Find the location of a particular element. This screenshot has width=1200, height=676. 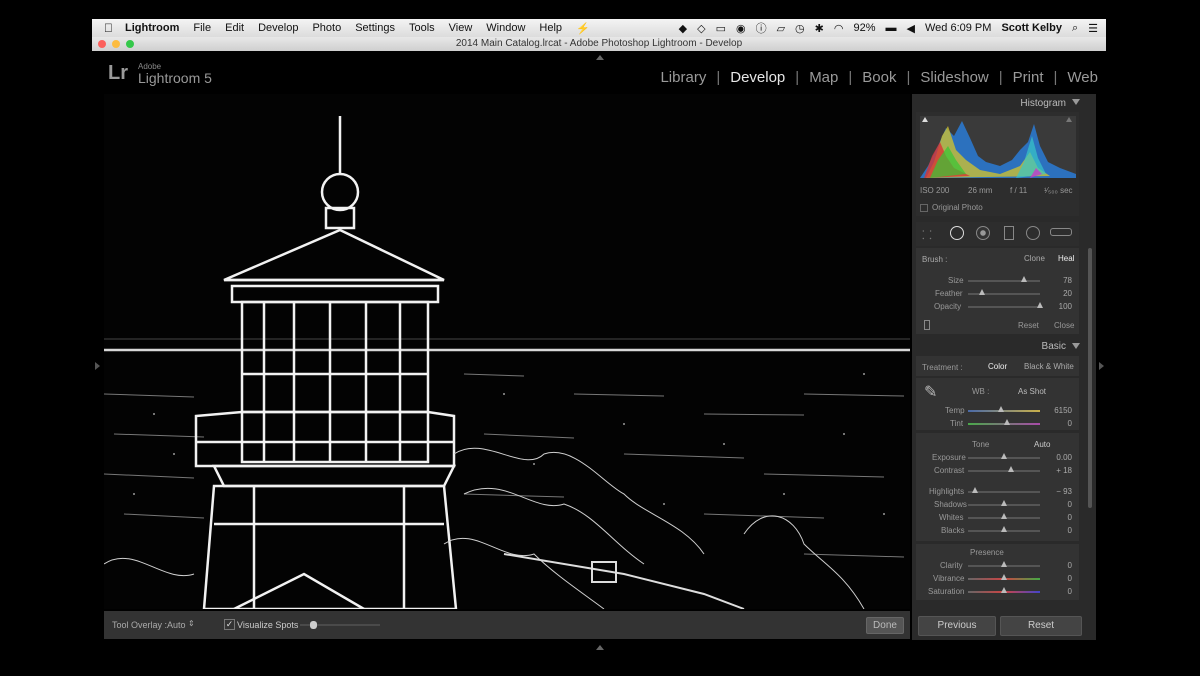

display-icon: ▭ is located at coordinates (721, 28).